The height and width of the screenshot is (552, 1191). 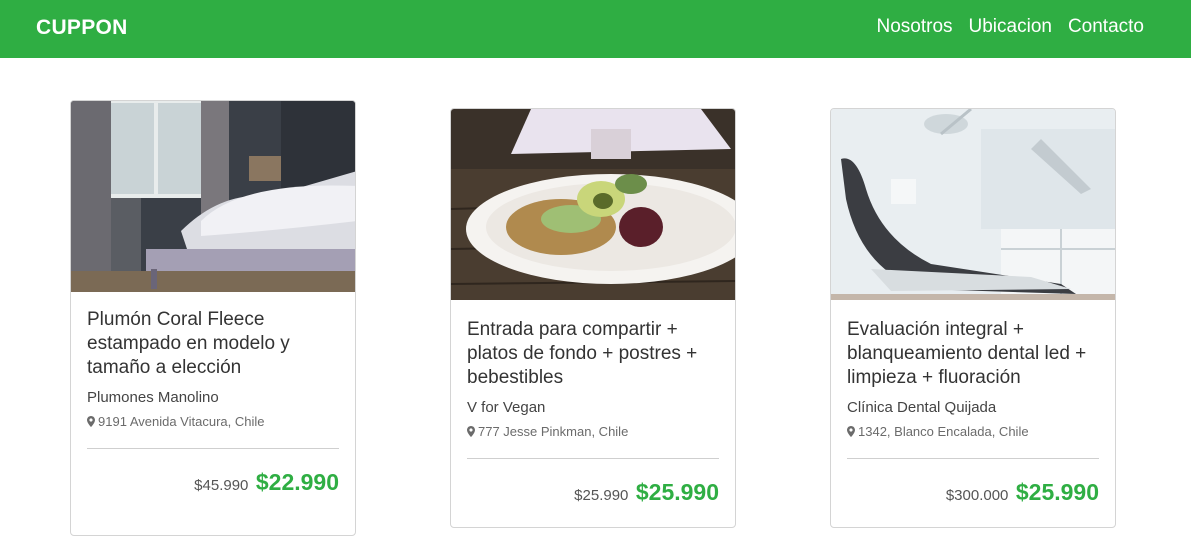 What do you see at coordinates (593, 204) in the screenshot?
I see `vegan-food-plate-photo` at bounding box center [593, 204].